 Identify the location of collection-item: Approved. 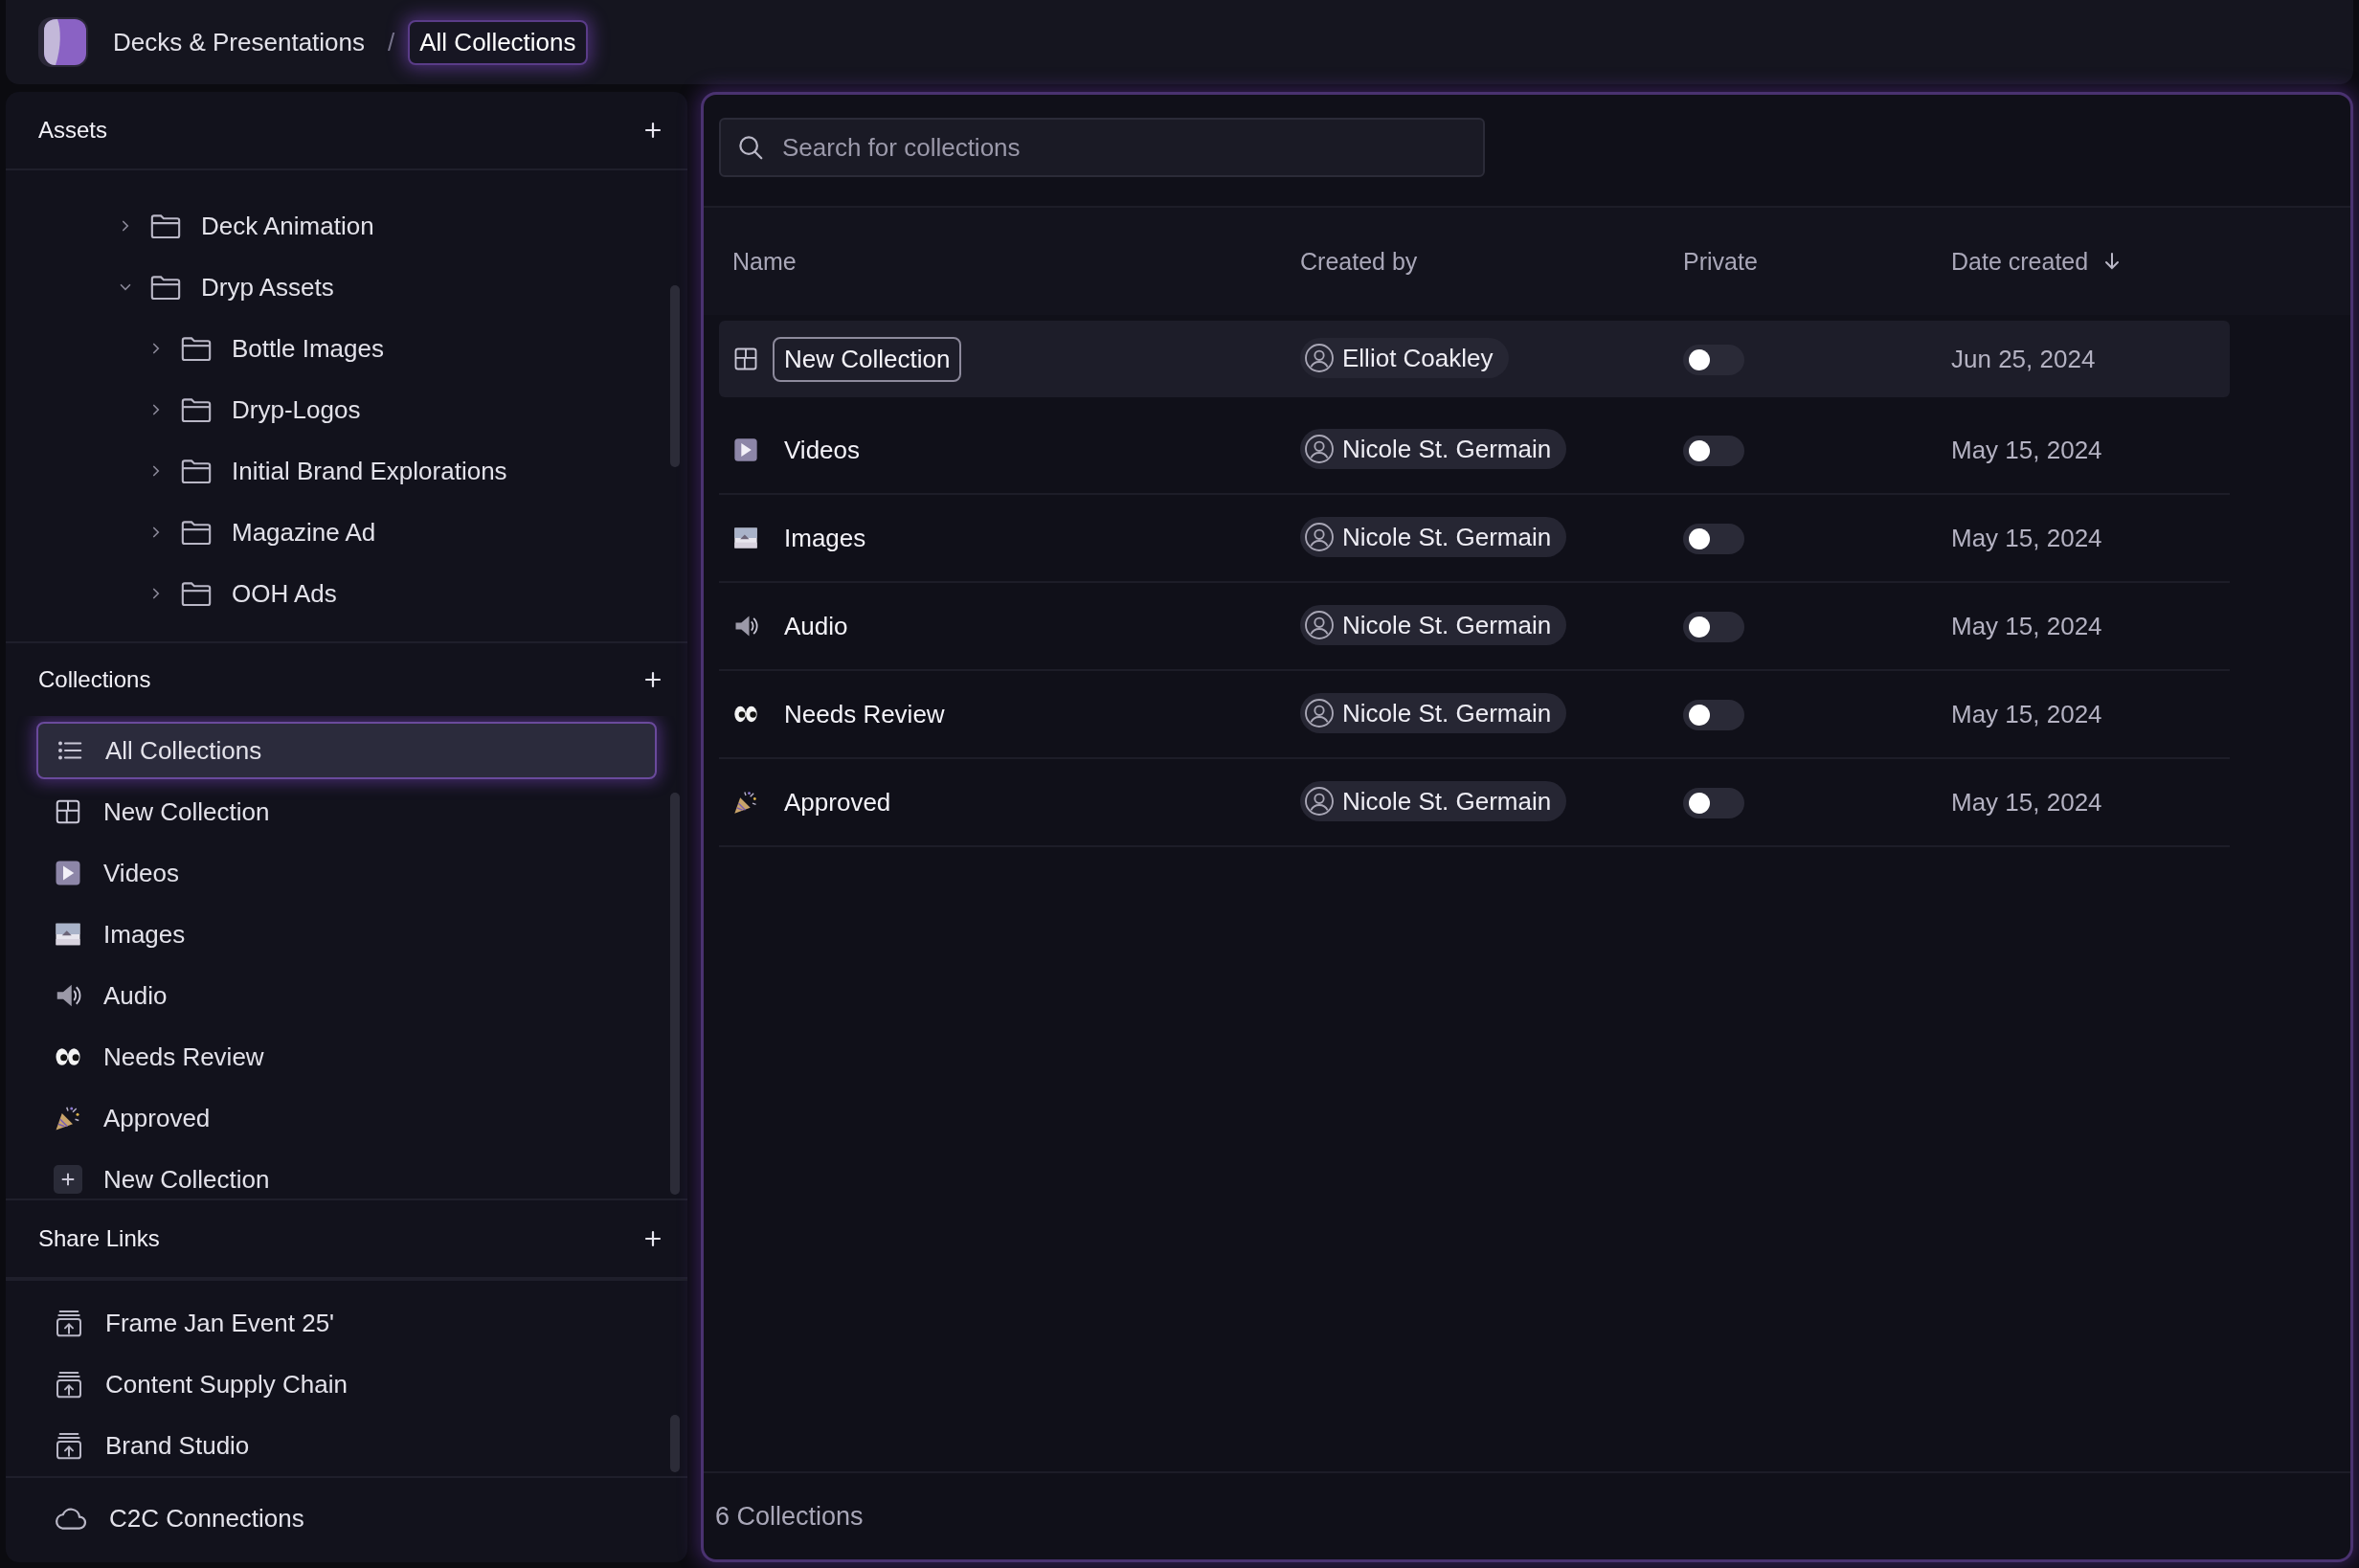
(346, 1118).